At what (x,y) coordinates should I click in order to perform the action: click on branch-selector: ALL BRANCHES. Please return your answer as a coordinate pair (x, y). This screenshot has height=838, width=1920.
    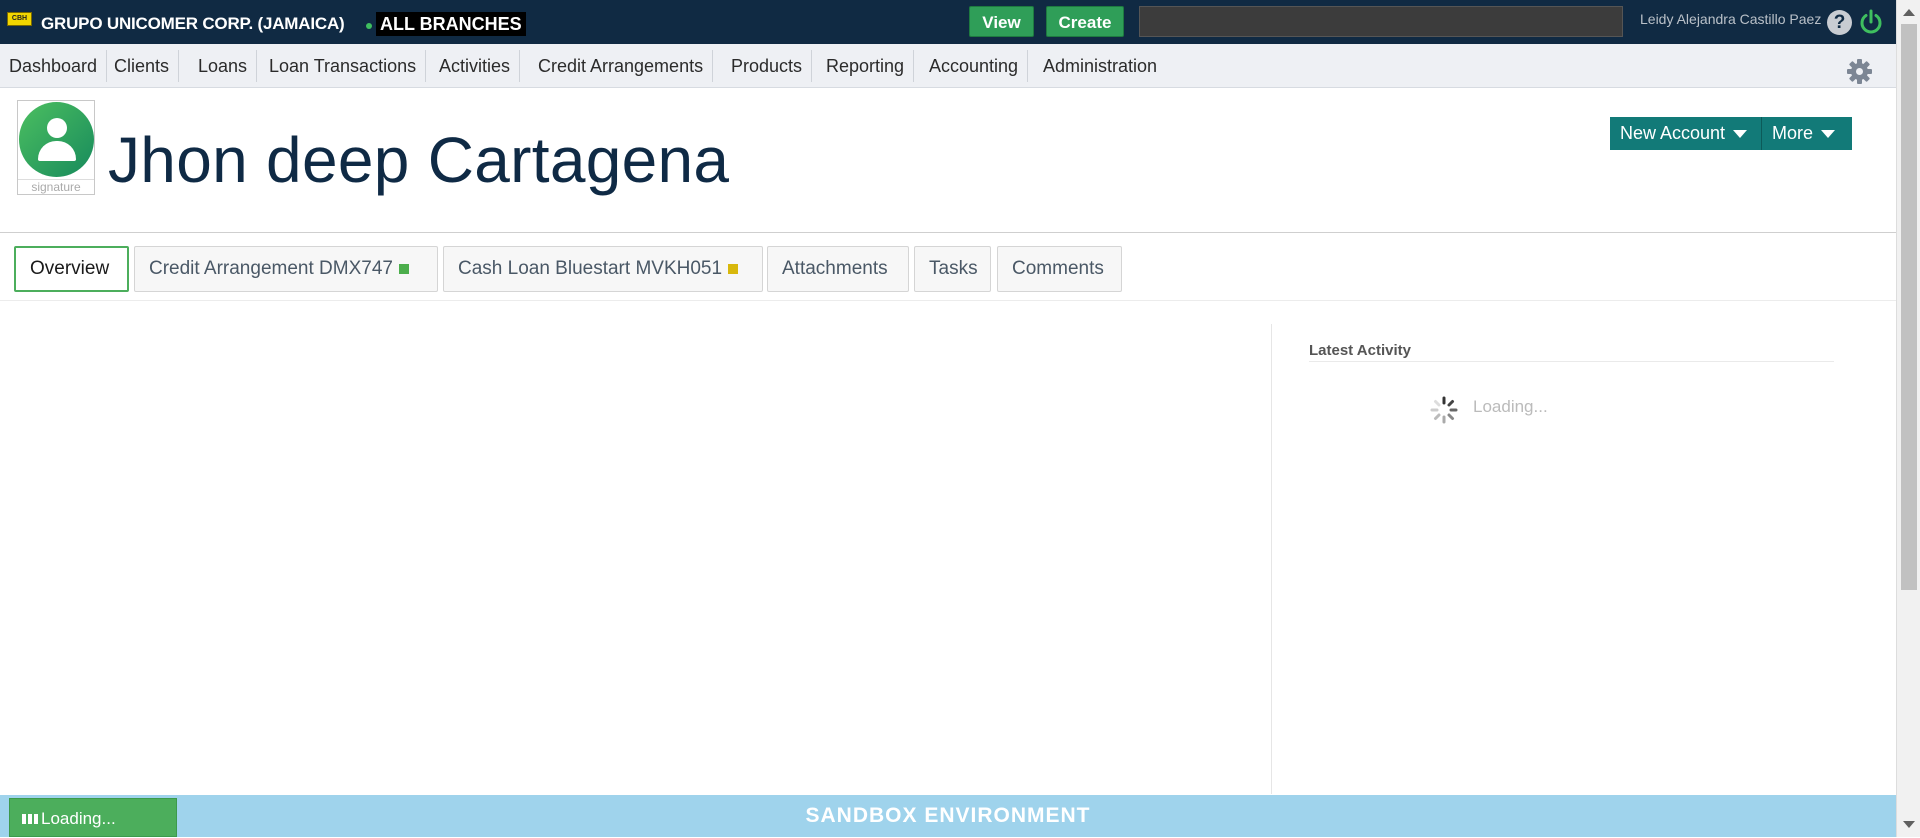
    Looking at the image, I should click on (451, 24).